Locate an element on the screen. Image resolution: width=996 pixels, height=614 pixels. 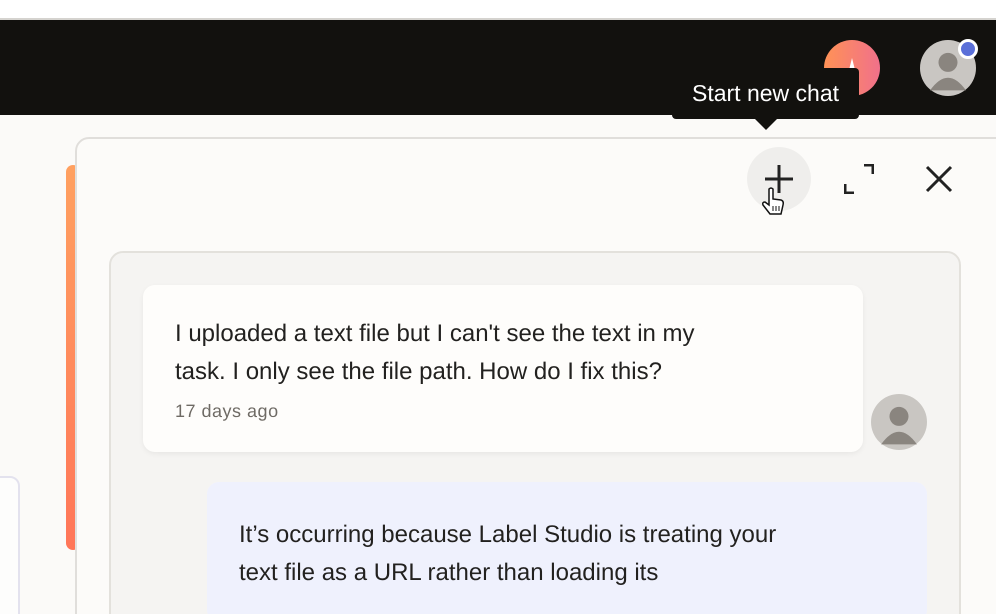
message-text: I uploaded a text file but I can't see the text in my task. I only see the file path. How do I fix this? is located at coordinates (435, 353).